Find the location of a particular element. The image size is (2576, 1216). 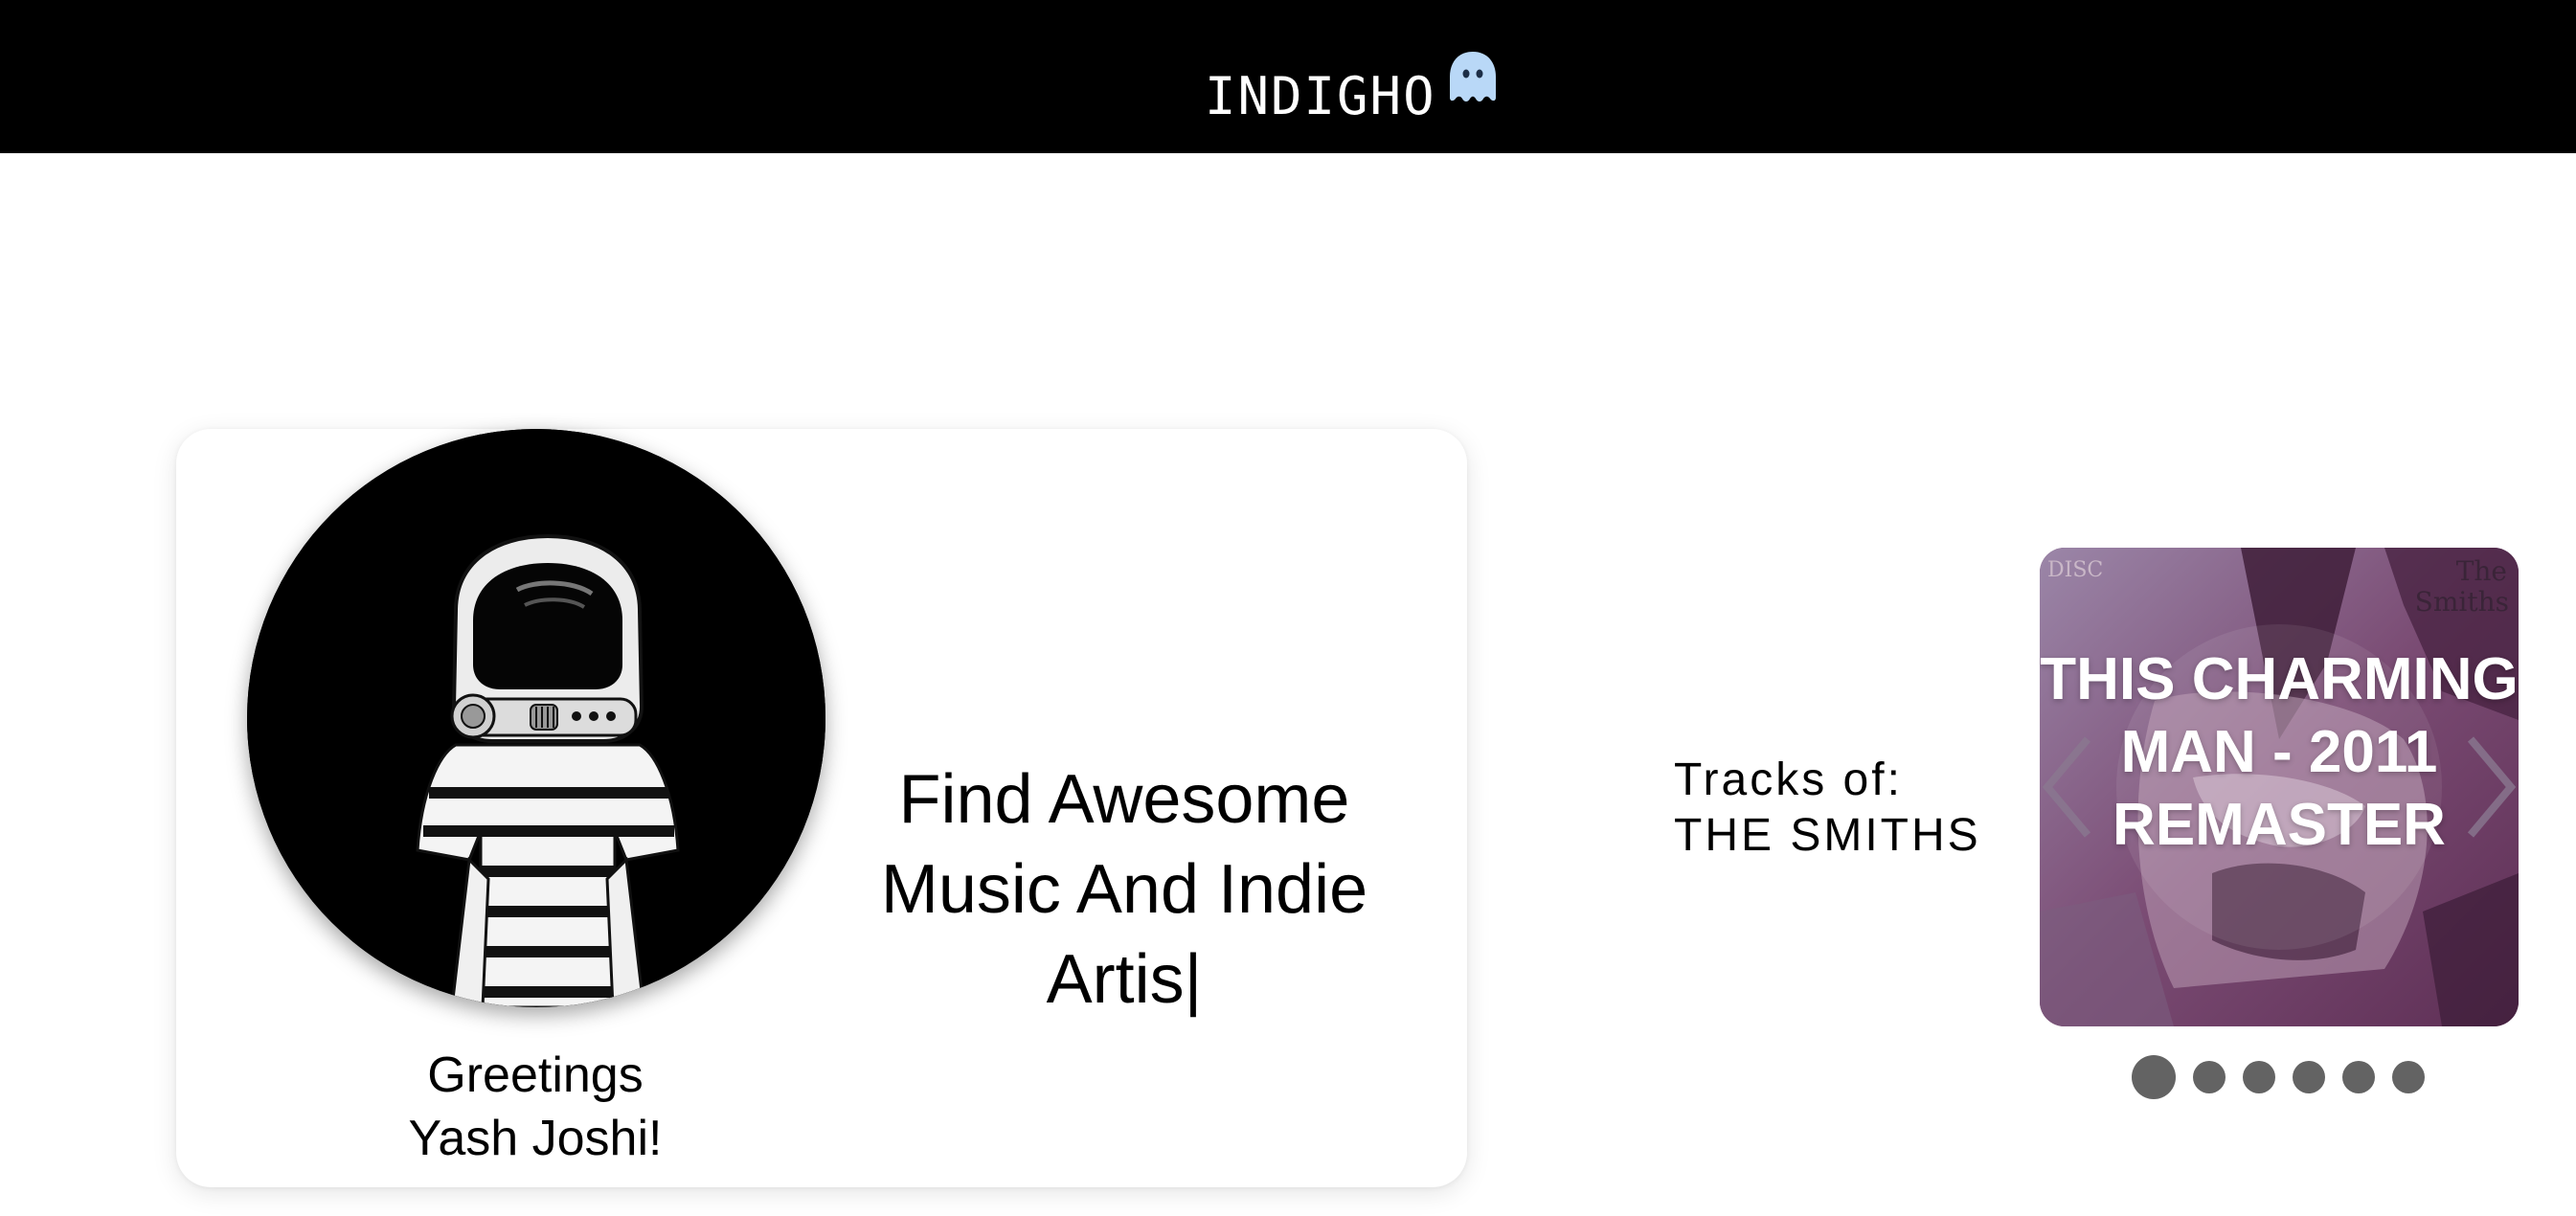

greeting-text: Greetings Yash Joshi! is located at coordinates (535, 1107).